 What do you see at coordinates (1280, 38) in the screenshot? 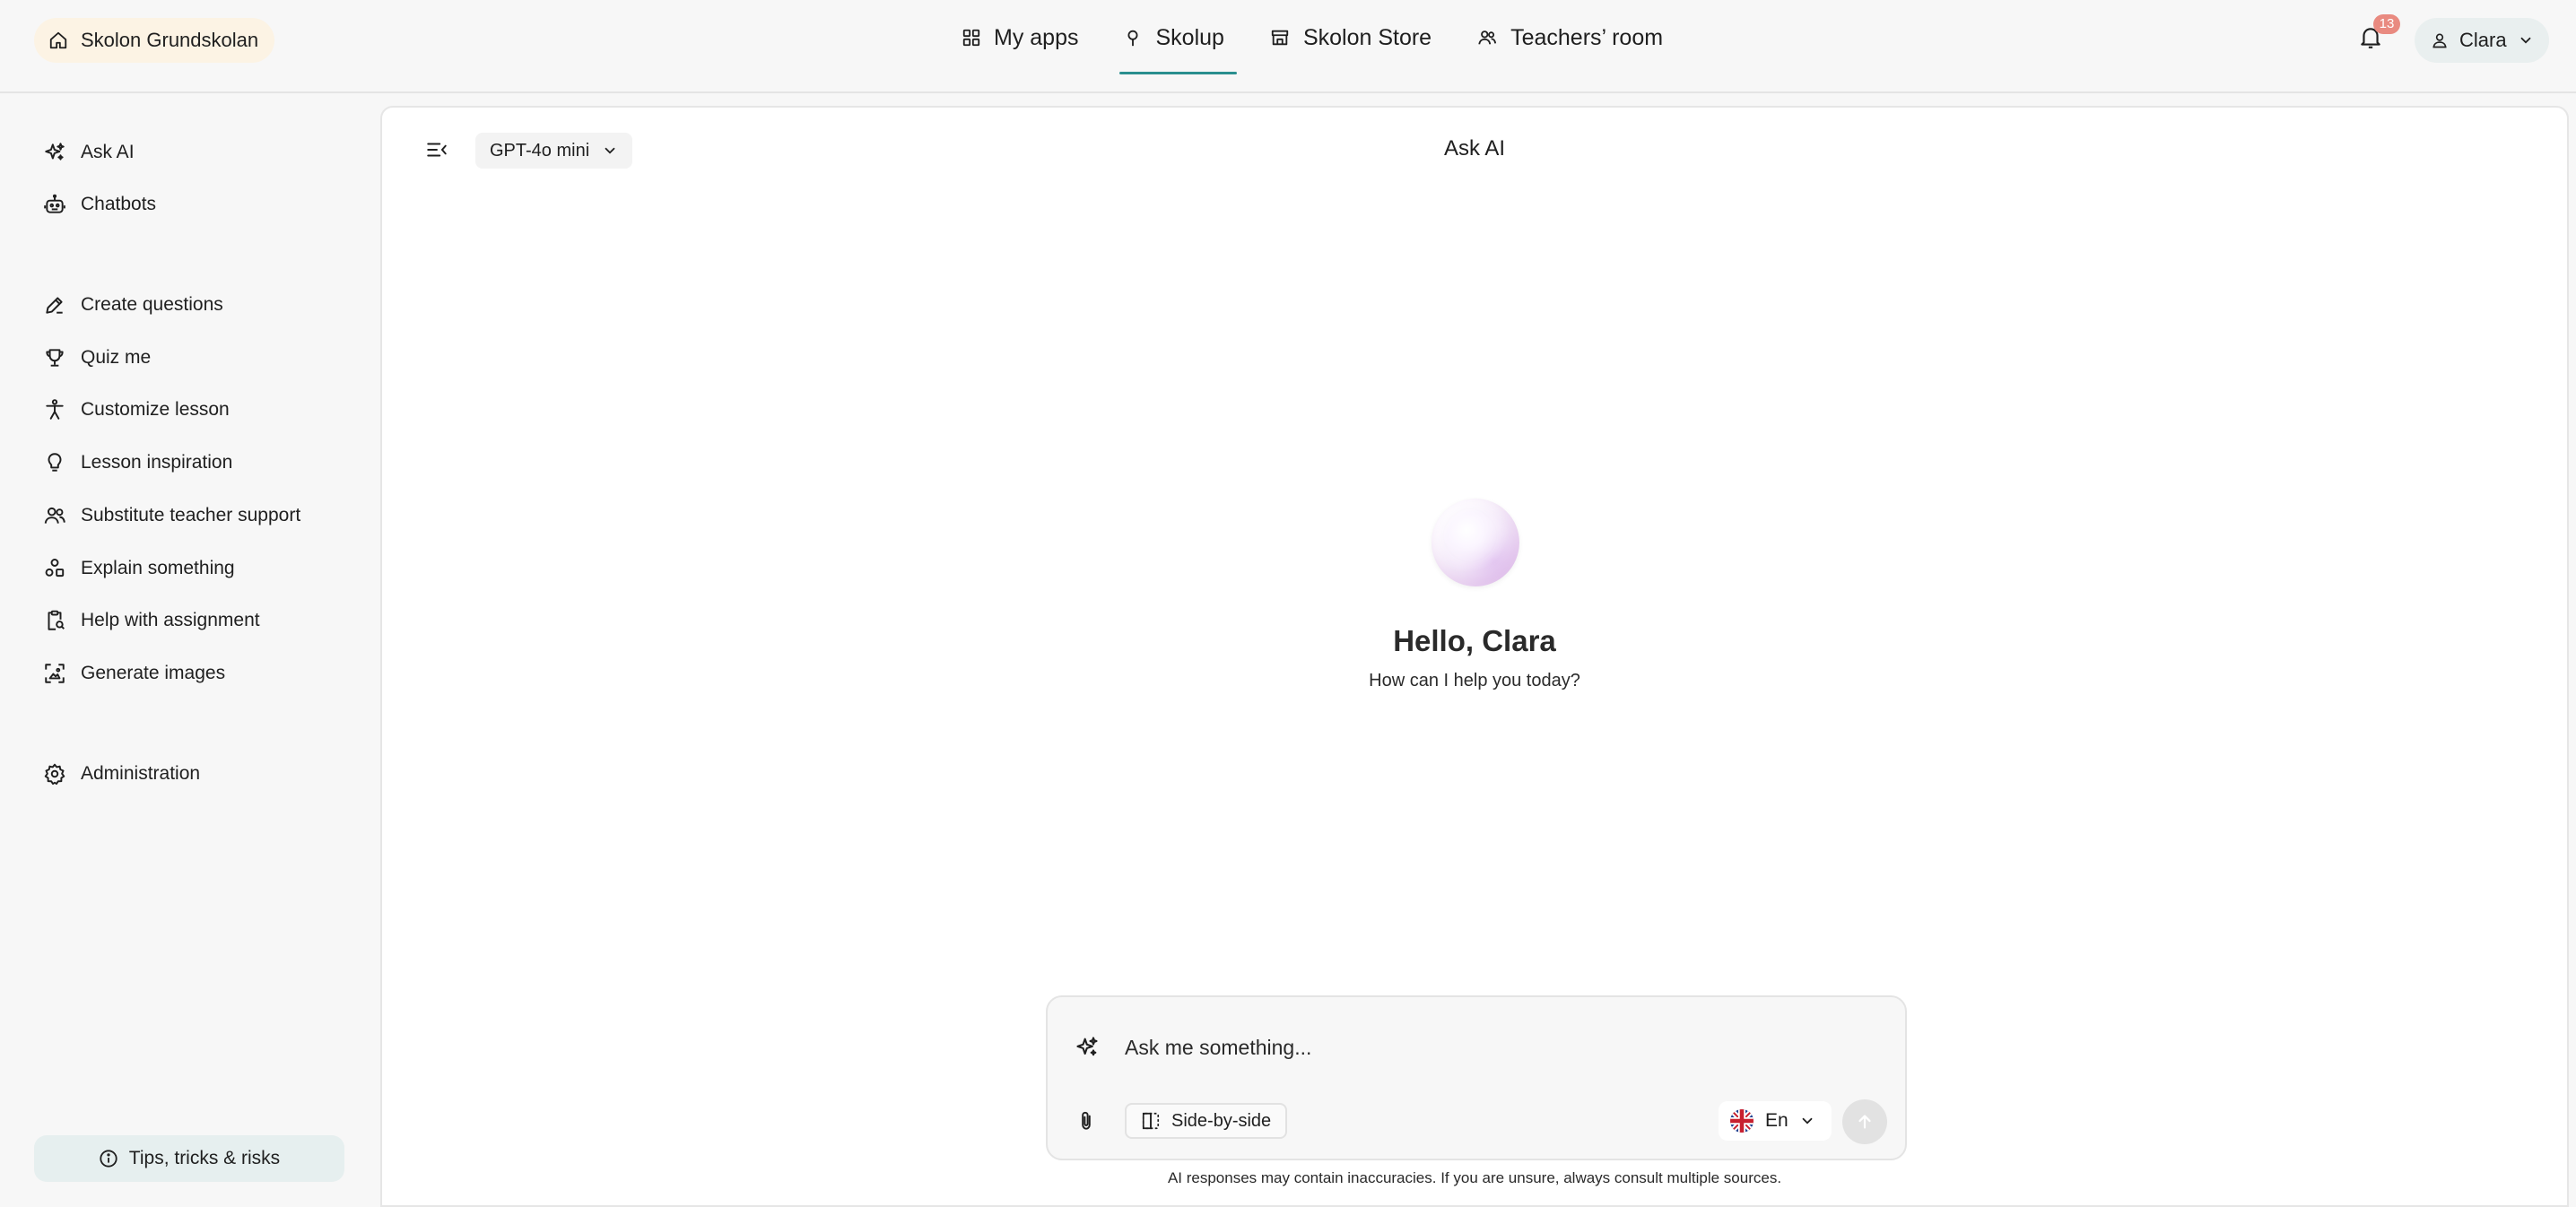
I see `store-icon` at bounding box center [1280, 38].